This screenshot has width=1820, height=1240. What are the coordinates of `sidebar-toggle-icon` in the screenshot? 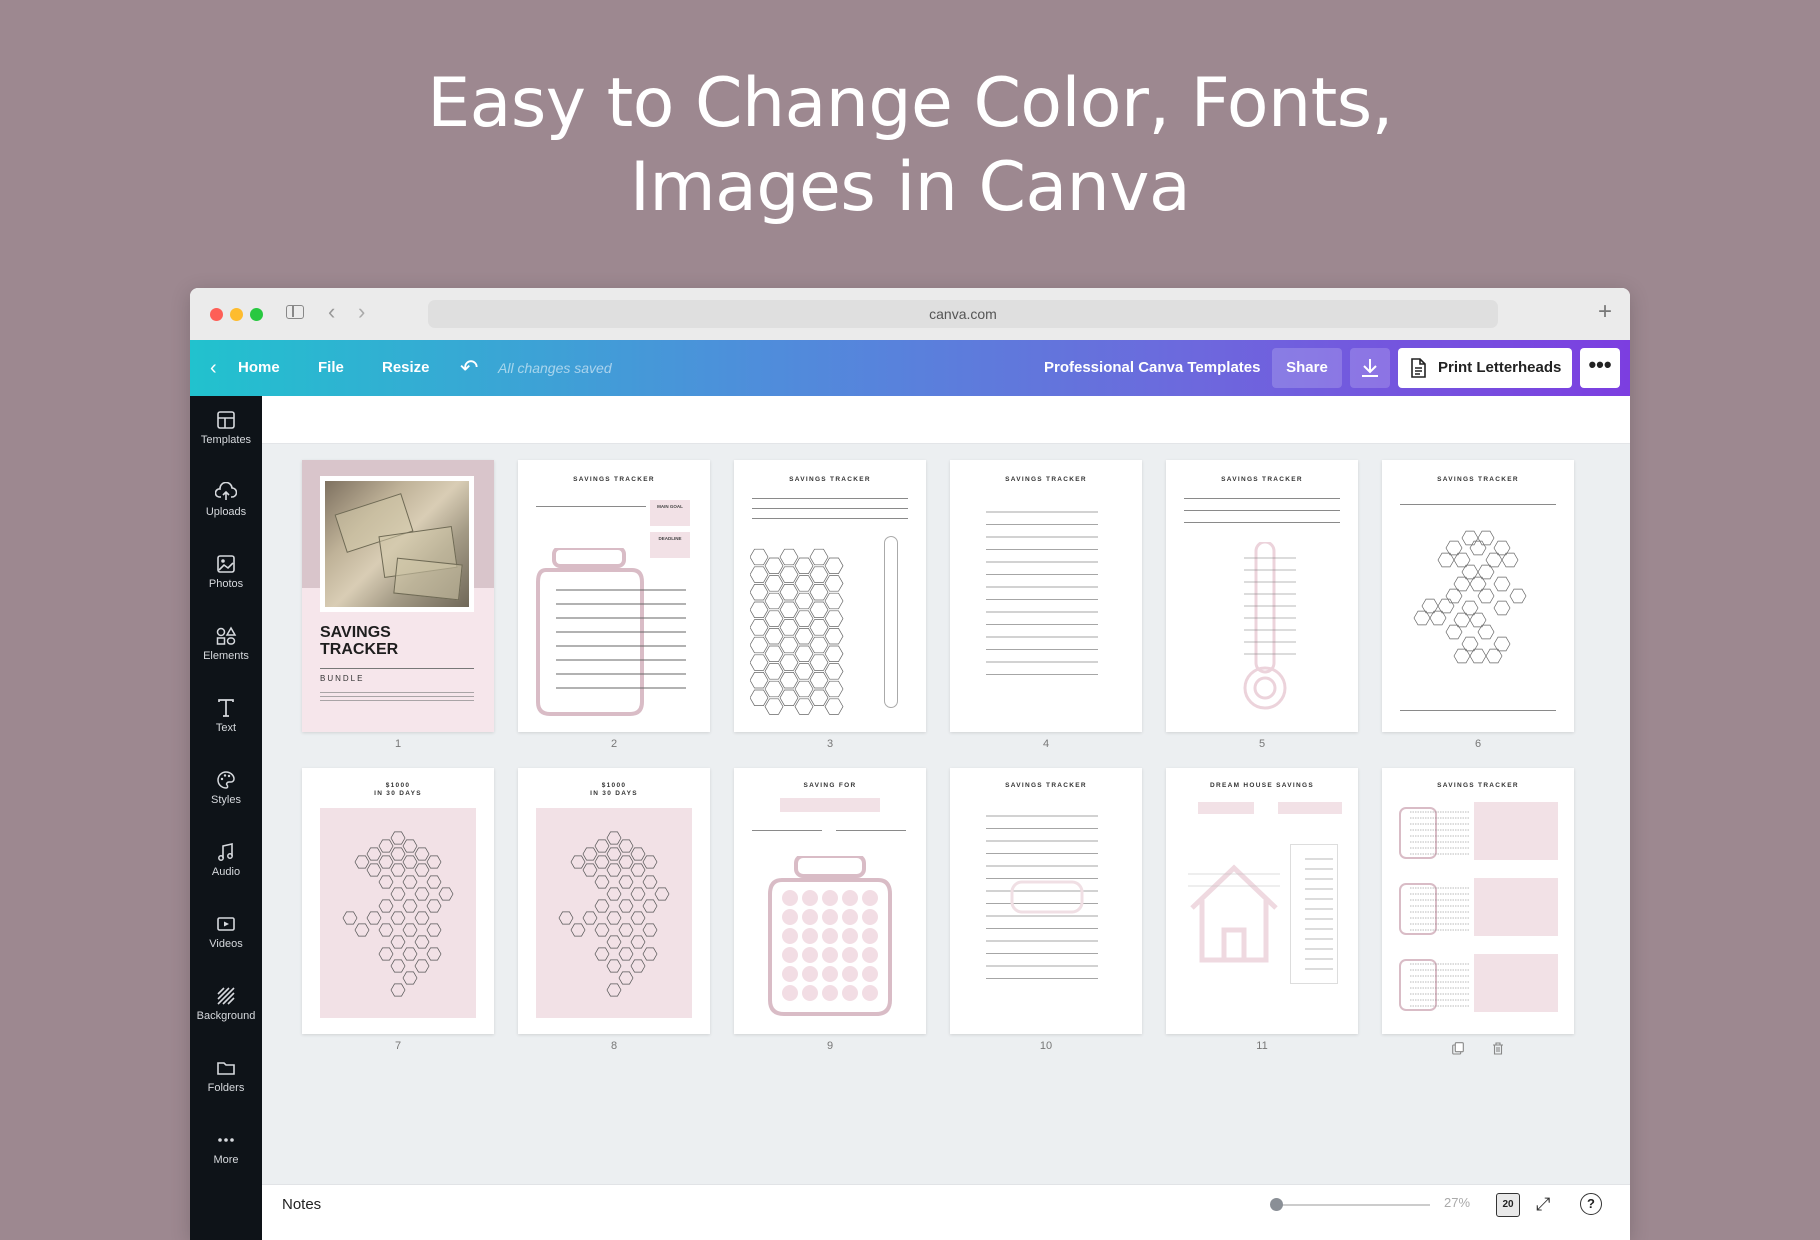 It's located at (295, 312).